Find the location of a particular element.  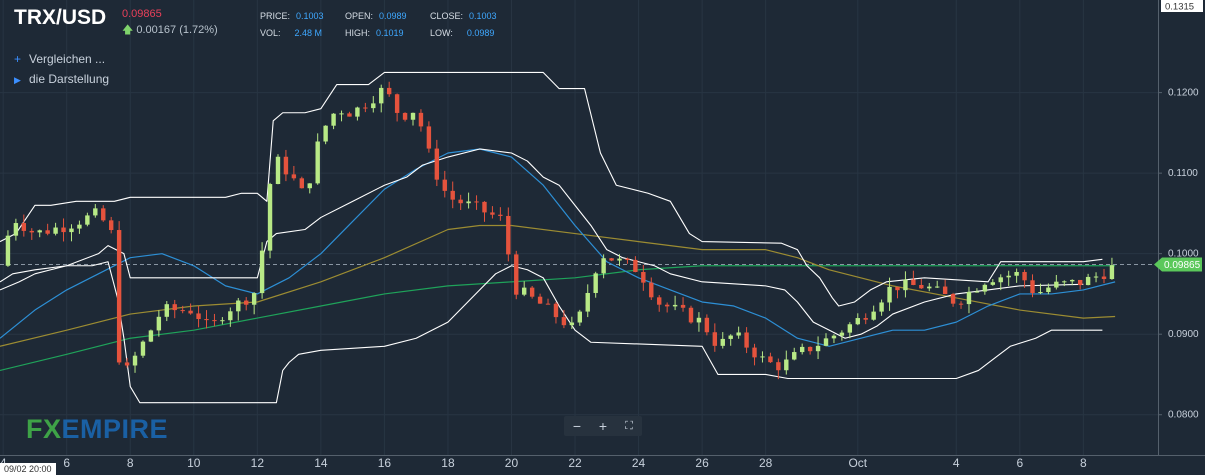

fullscreen-button: ⛶ is located at coordinates (629, 426).